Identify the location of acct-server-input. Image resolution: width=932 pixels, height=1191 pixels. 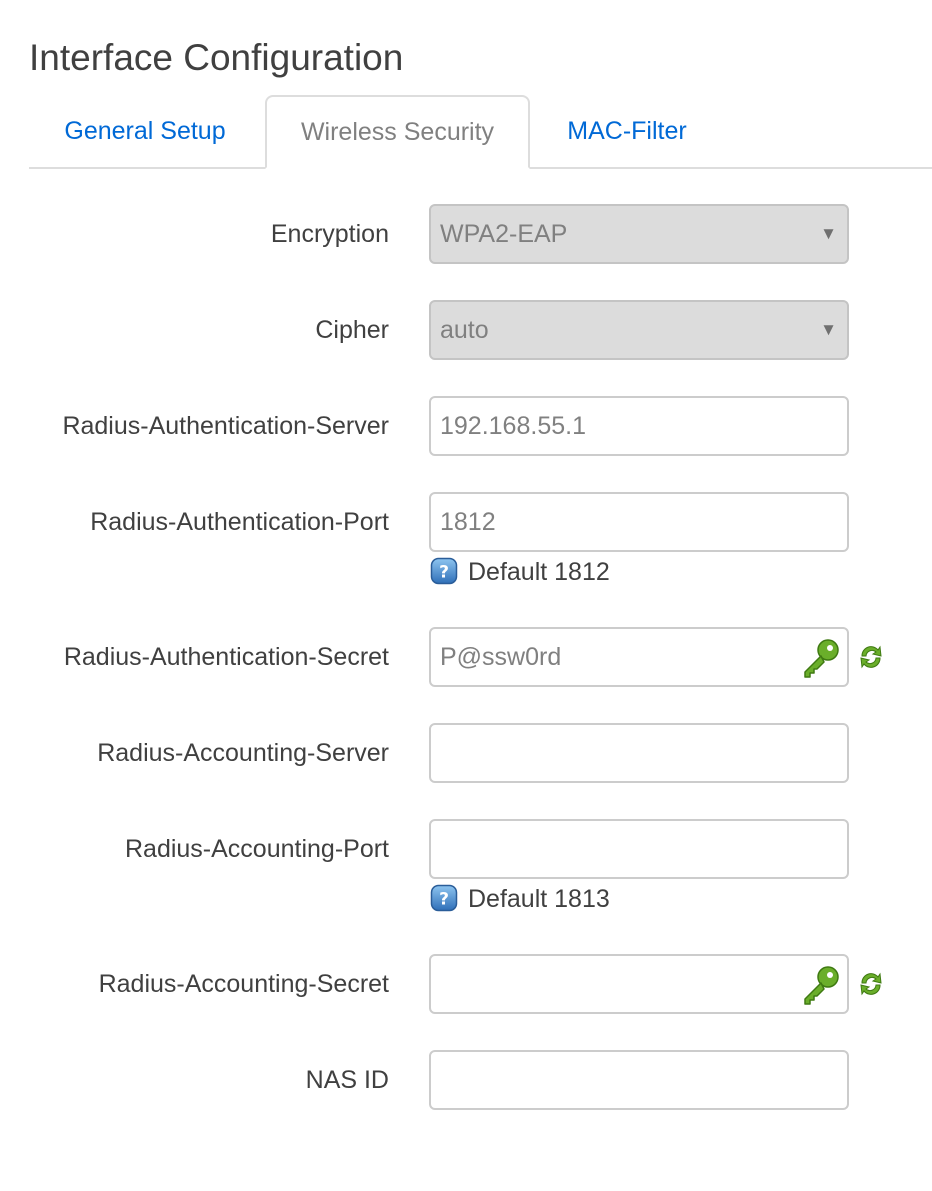
(639, 753).